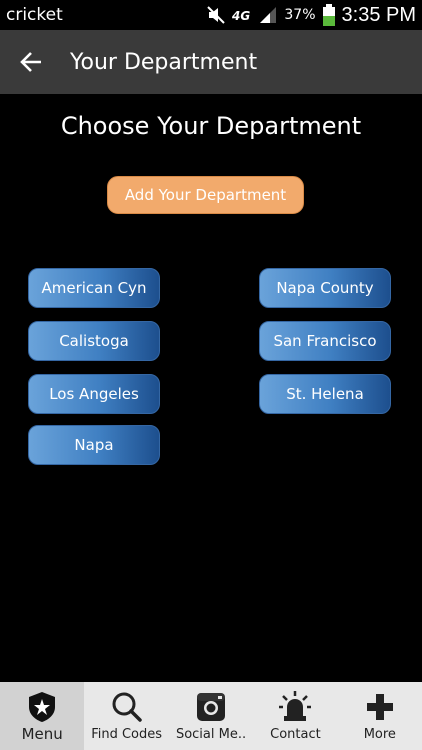  What do you see at coordinates (205, 195) in the screenshot?
I see `add-department-button: Add Your Department` at bounding box center [205, 195].